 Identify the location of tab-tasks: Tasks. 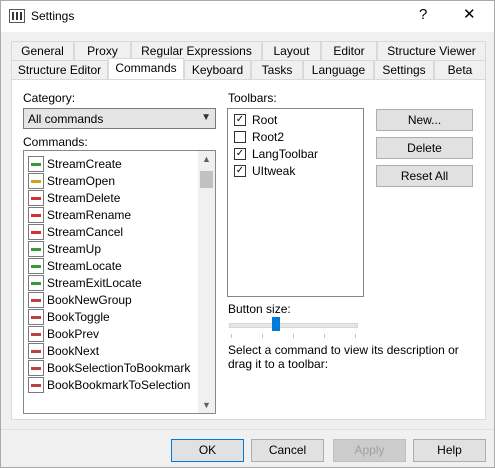
(277, 69).